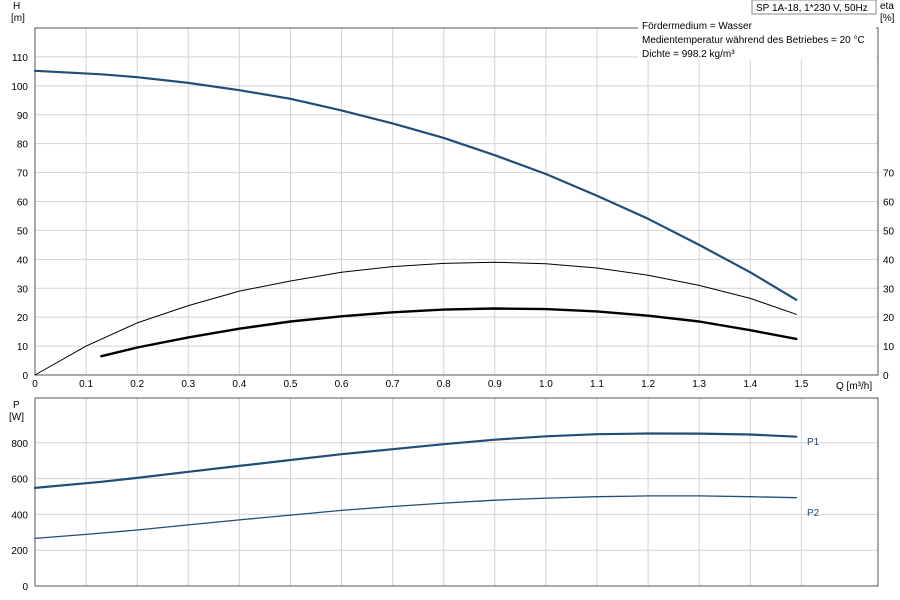 This screenshot has height=600, width=900. Describe the element at coordinates (86, 384) in the screenshot. I see `q-tick-label: 0.1` at that location.